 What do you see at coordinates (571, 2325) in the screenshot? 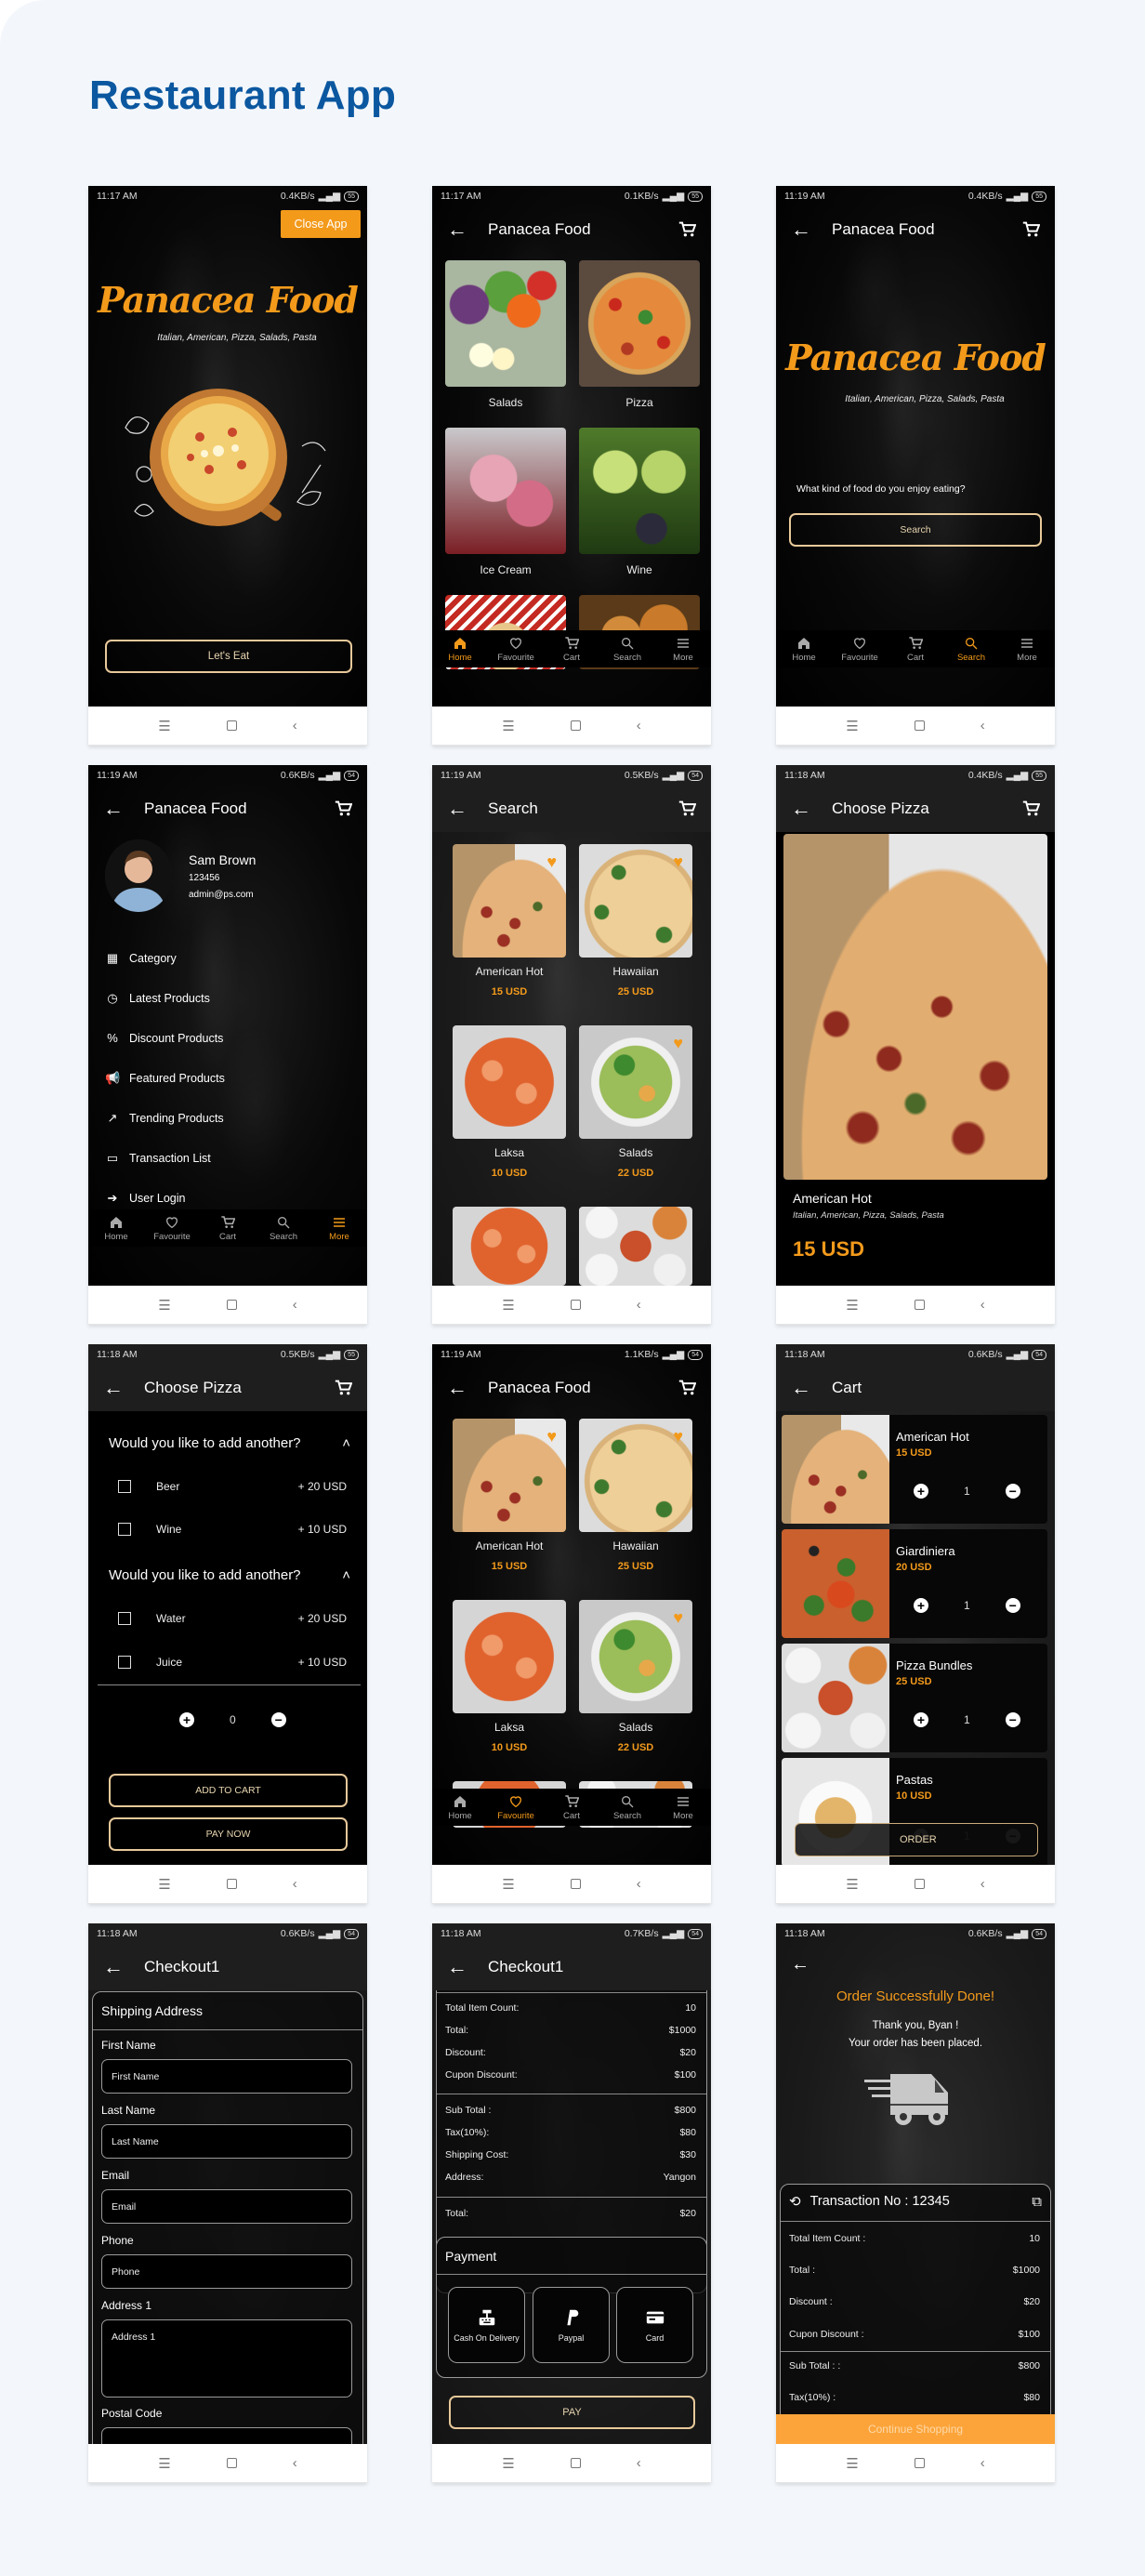
I see `payment-option-paypal: Paypal` at bounding box center [571, 2325].